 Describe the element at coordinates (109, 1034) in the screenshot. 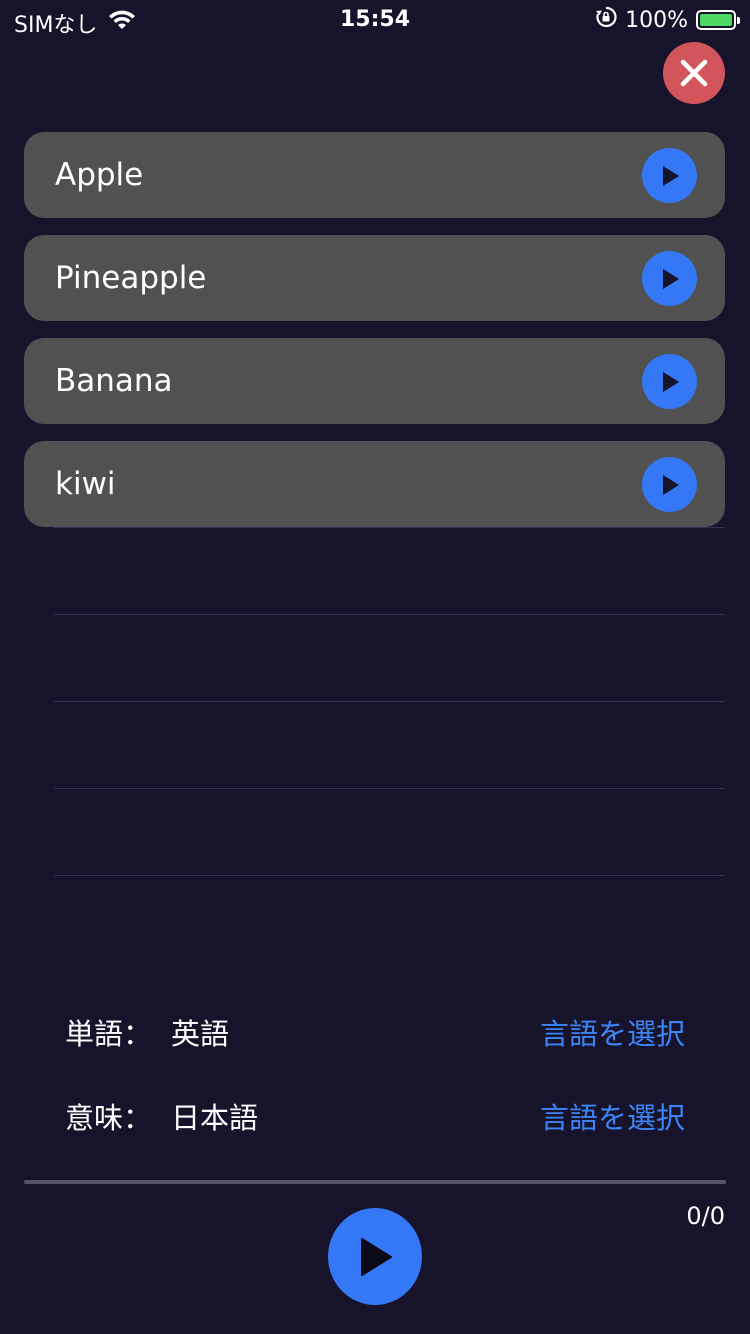

I see `word-language-label: 単語：` at that location.